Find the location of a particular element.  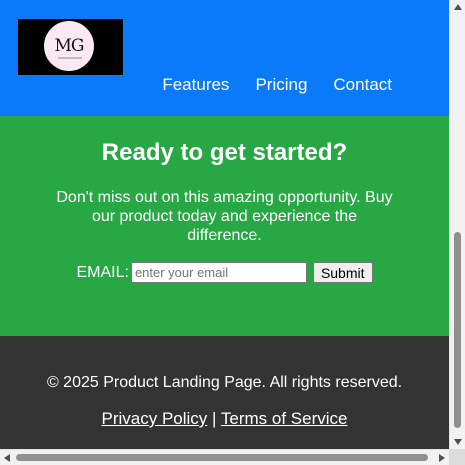

vertical-scroll-thumb is located at coordinates (457, 330).